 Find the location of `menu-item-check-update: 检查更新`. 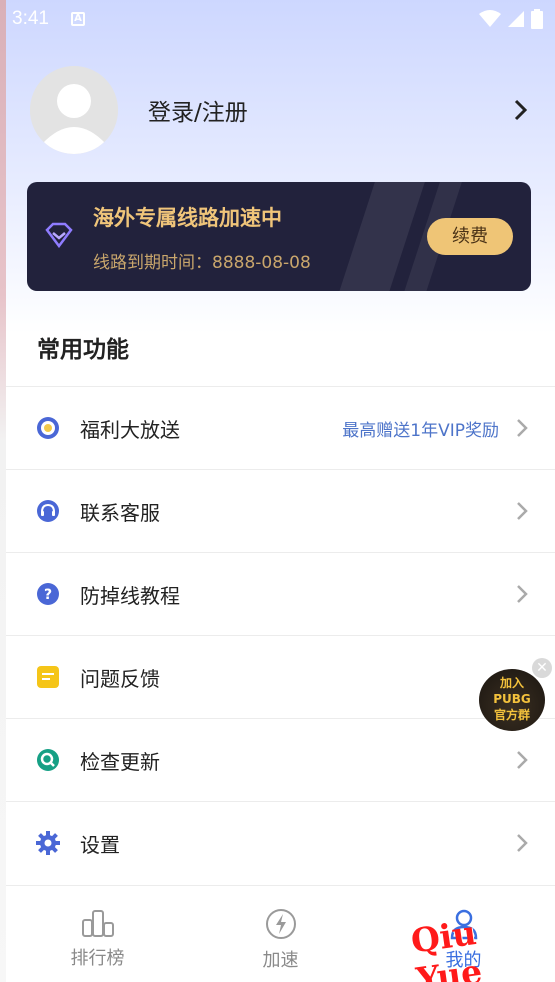

menu-item-check-update: 检查更新 is located at coordinates (280, 759).